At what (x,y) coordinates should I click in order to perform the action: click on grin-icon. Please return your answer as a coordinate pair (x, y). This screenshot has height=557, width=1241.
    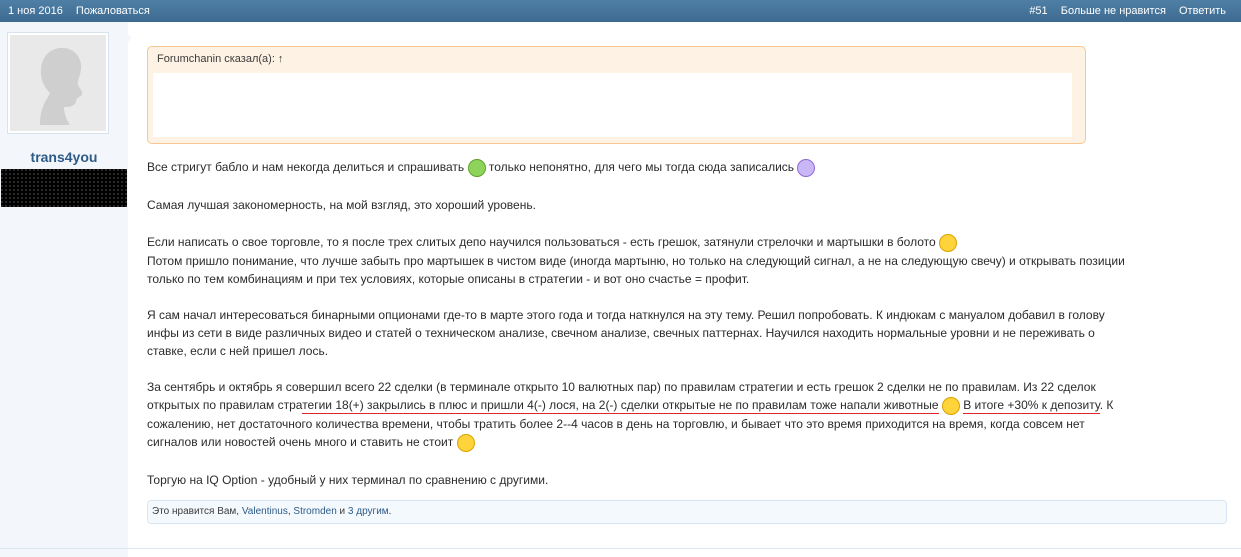
    Looking at the image, I should click on (476, 167).